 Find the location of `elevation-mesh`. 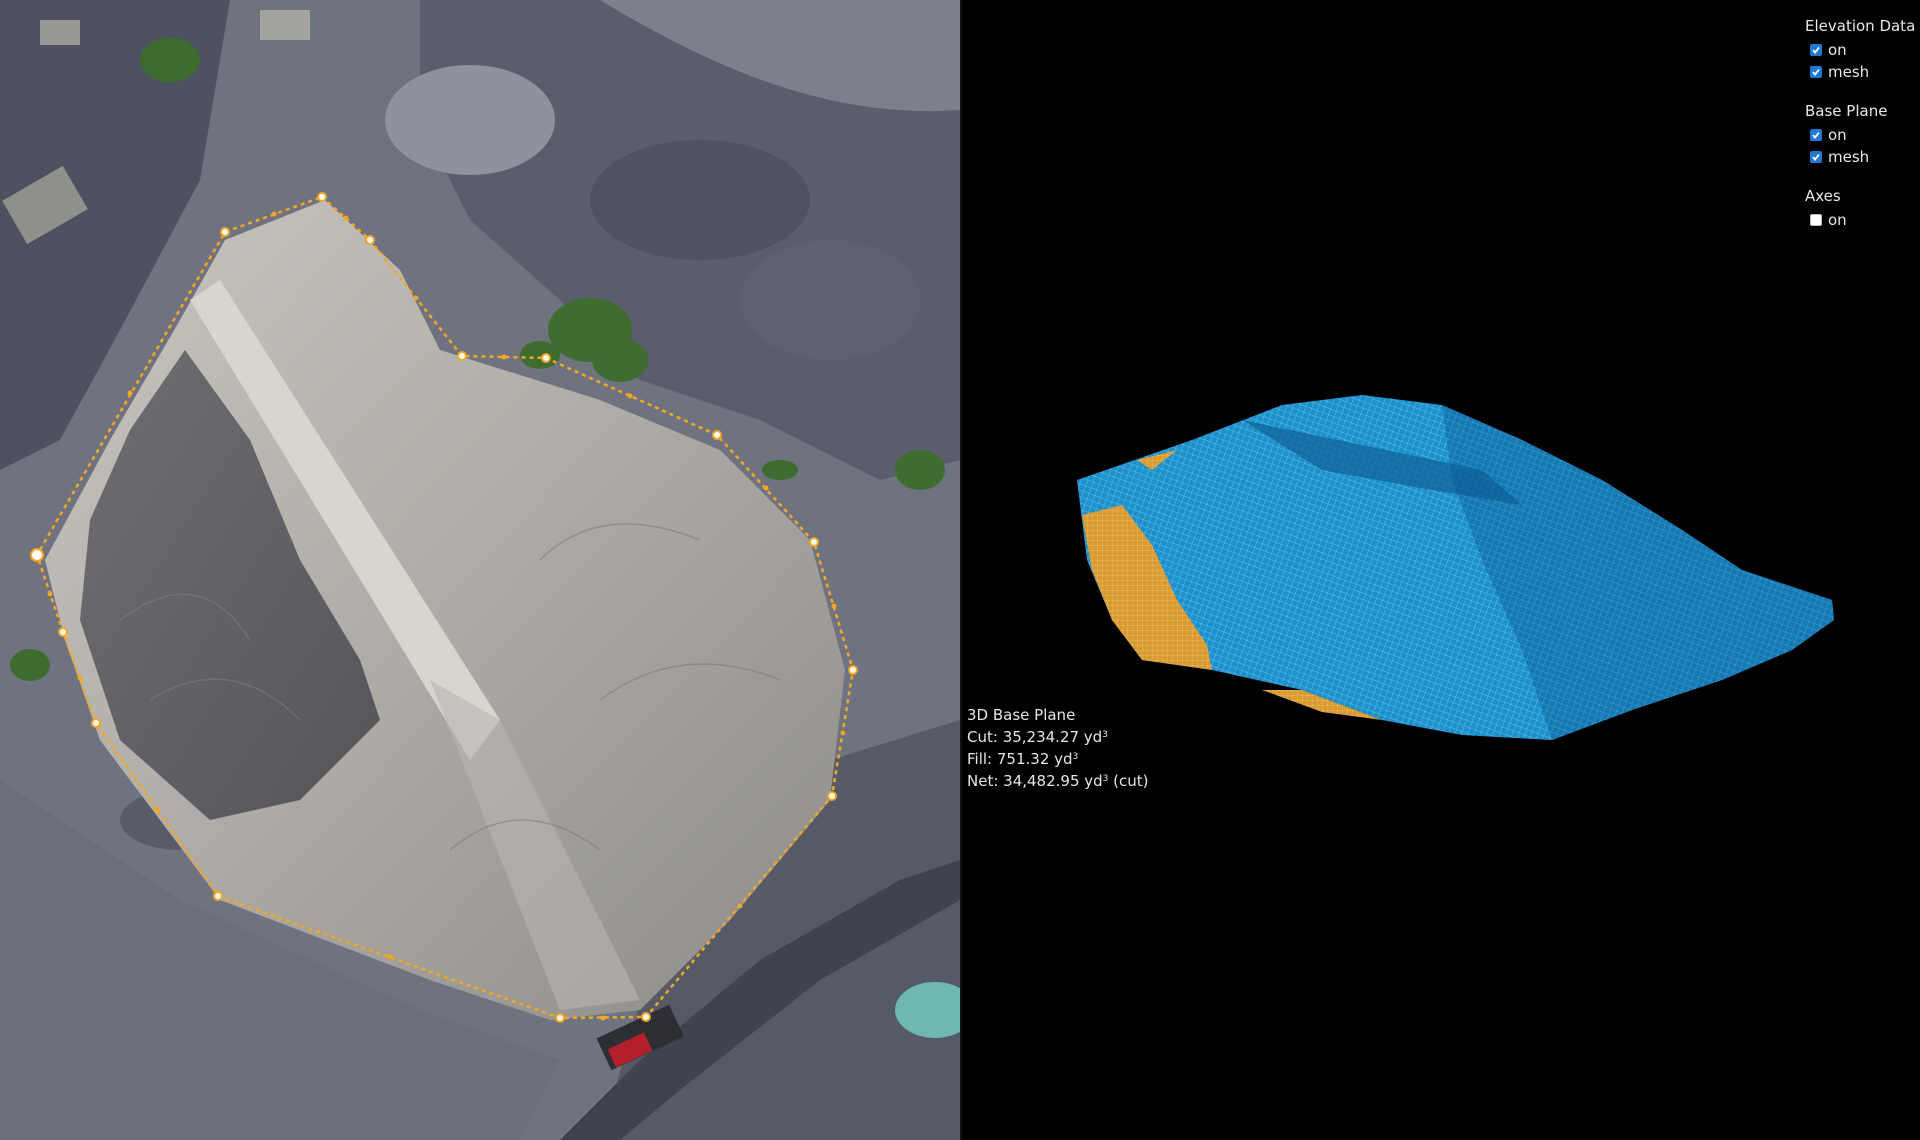

elevation-mesh is located at coordinates (1455, 567).